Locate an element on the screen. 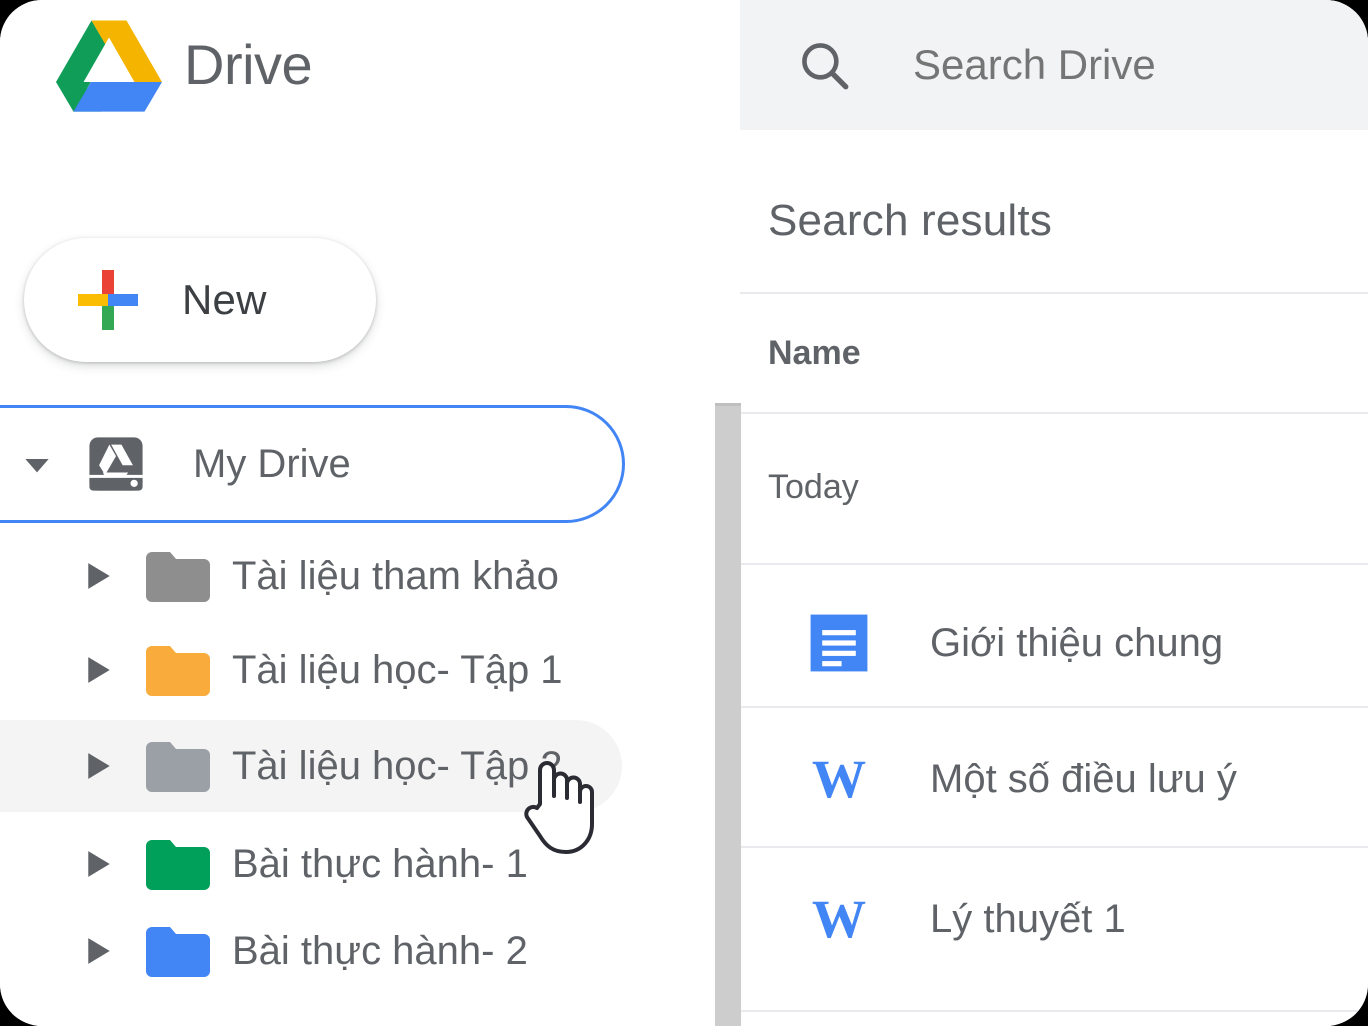 This screenshot has height=1026, width=1368. sidebar-folder-tai-lieu-tham-khao: Tài liệu tham khảo is located at coordinates (311, 576).